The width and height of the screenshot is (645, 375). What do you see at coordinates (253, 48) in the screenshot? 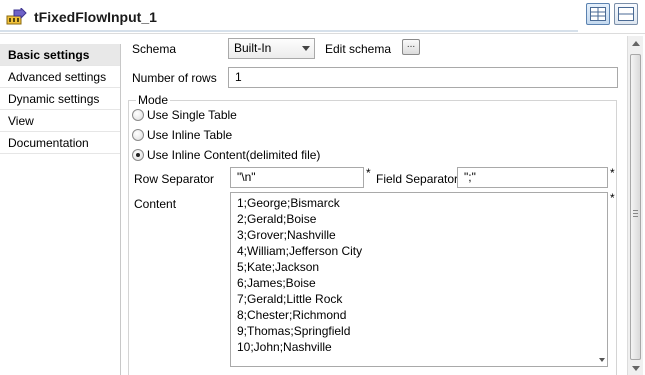
I see `schema-select-value: Built-In` at bounding box center [253, 48].